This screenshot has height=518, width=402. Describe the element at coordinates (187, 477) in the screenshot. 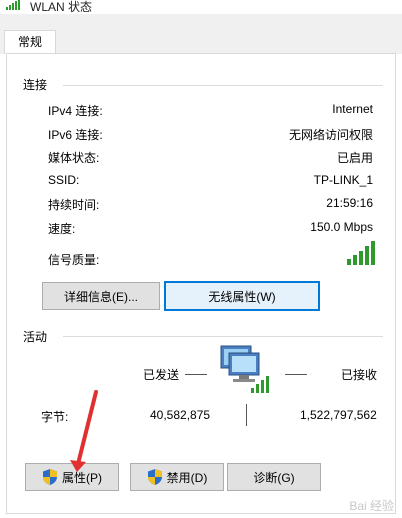

I see `disable-button-label: 禁用(D)` at that location.